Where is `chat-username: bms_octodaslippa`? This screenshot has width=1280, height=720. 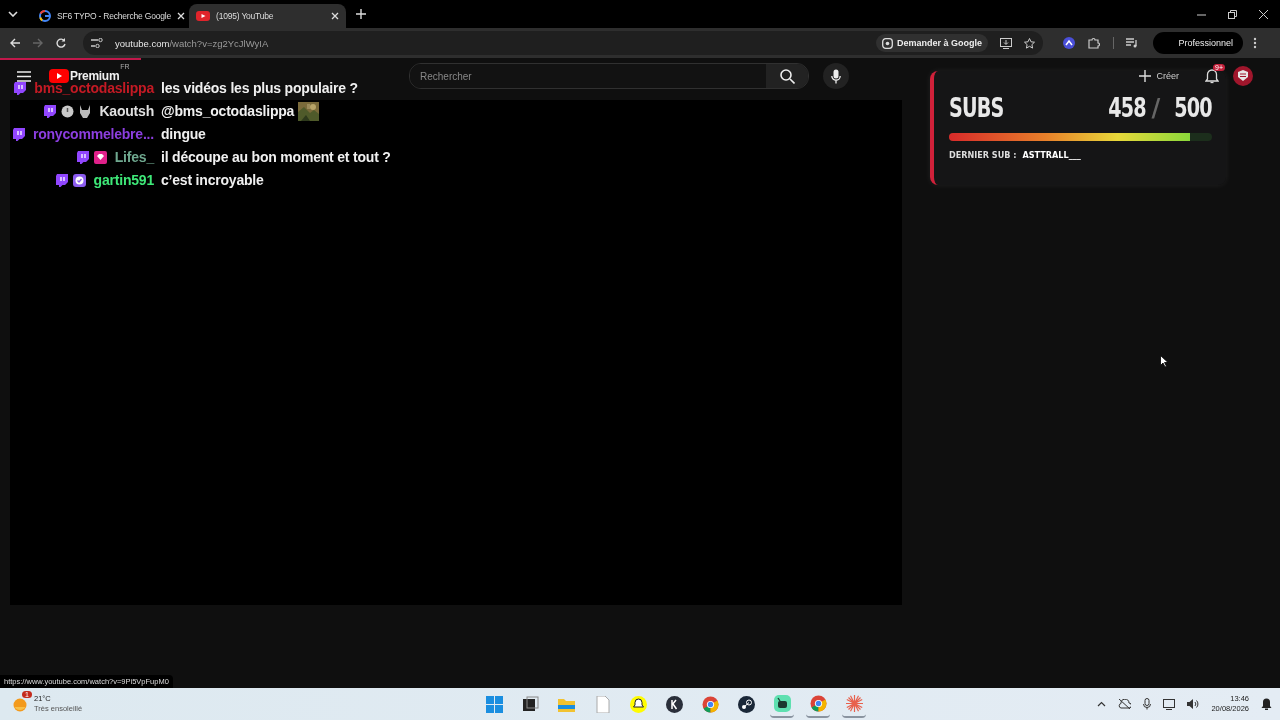 chat-username: bms_octodaslippa is located at coordinates (94, 88).